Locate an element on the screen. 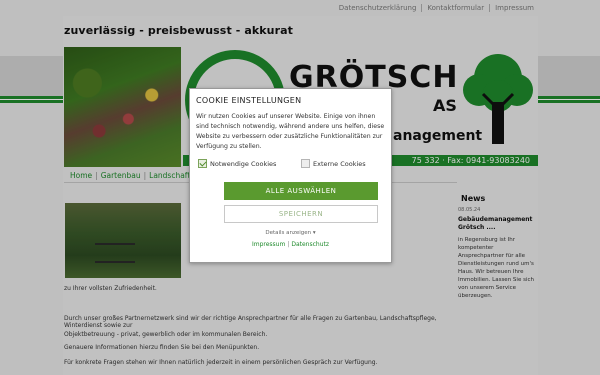 Image resolution: width=600 pixels, height=375 pixels. necessary-cookies-option: Notwendige Cookies is located at coordinates (237, 163).